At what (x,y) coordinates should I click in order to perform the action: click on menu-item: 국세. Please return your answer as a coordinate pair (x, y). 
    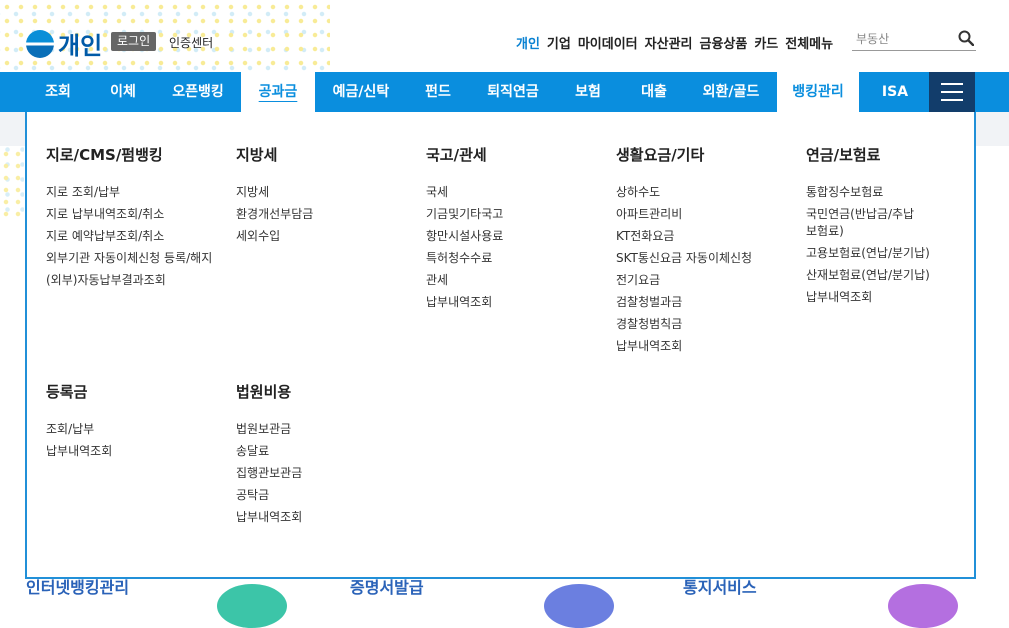
    Looking at the image, I should click on (511, 192).